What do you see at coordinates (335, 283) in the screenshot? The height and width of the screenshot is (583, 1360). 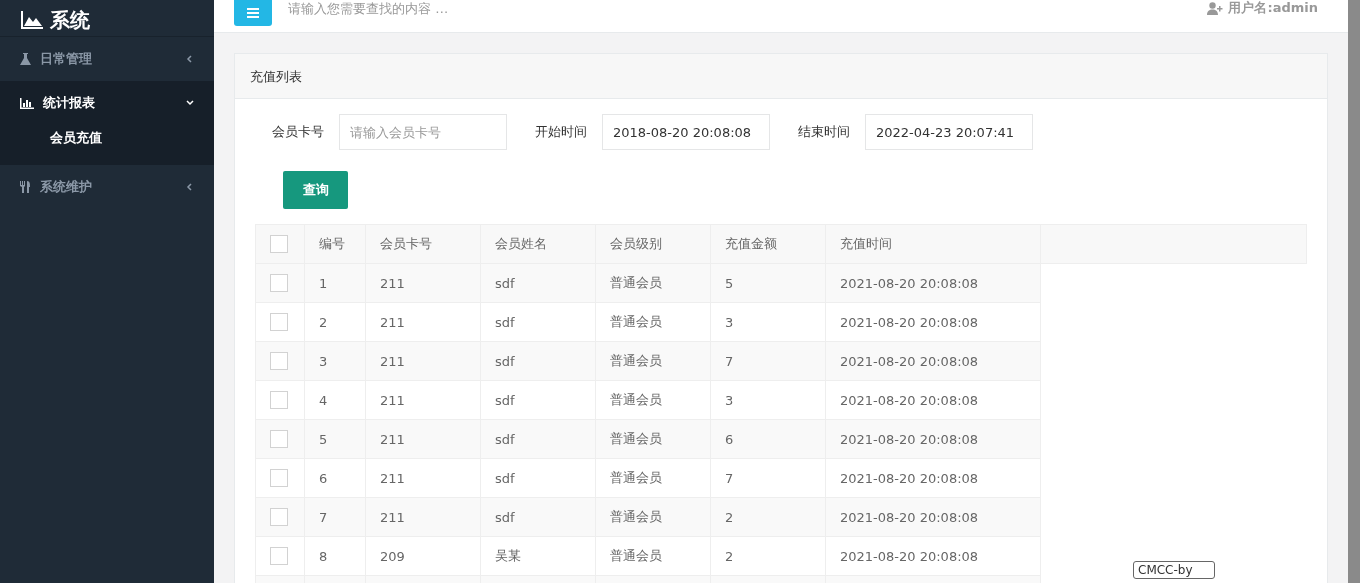 I see `table-cell: 1` at bounding box center [335, 283].